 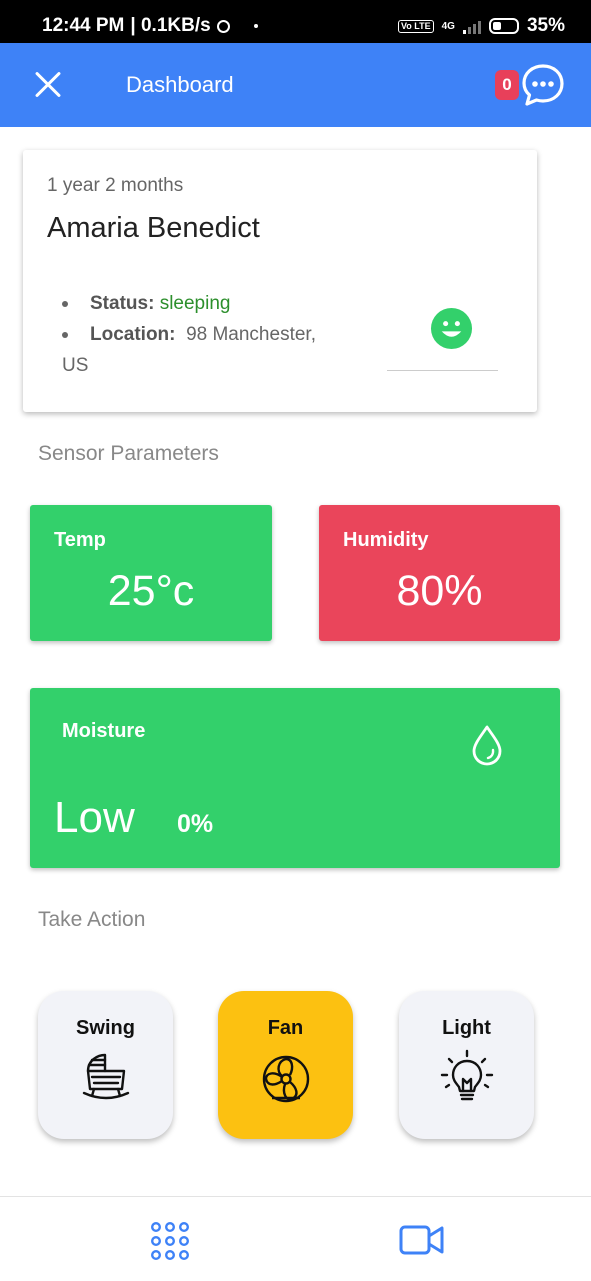 What do you see at coordinates (467, 1075) in the screenshot?
I see `light-bulb-icon` at bounding box center [467, 1075].